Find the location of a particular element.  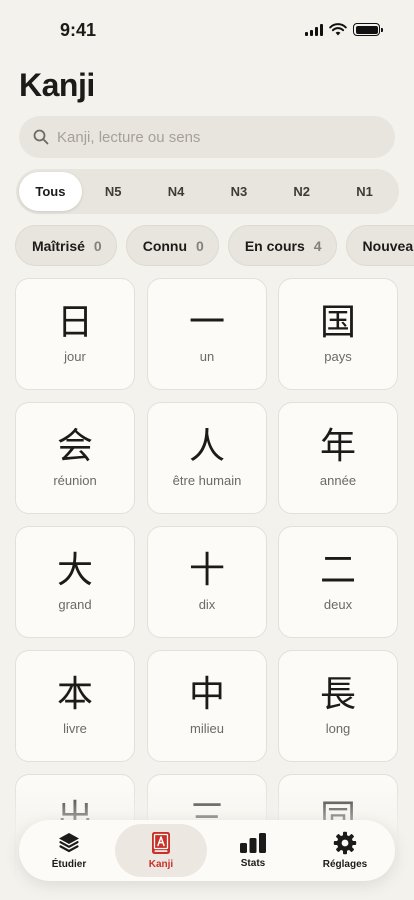

kanji-meaning: dix is located at coordinates (207, 604).